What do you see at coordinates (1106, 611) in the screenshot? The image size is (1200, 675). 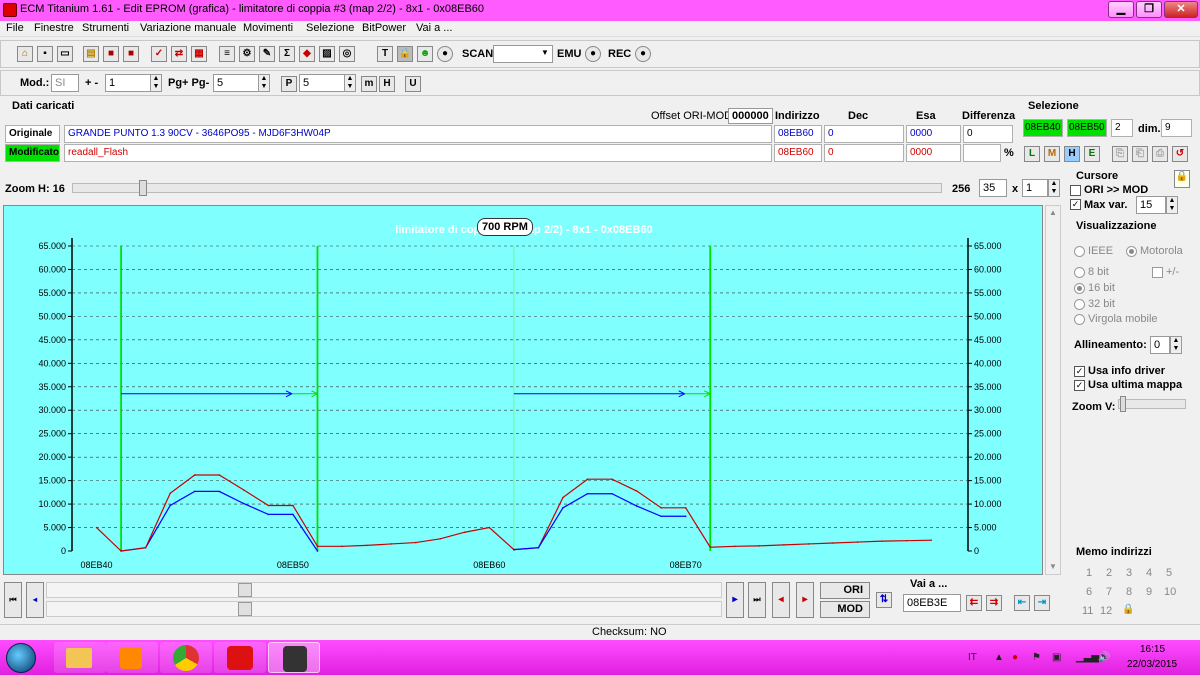 I see `memo-12: 12` at bounding box center [1106, 611].